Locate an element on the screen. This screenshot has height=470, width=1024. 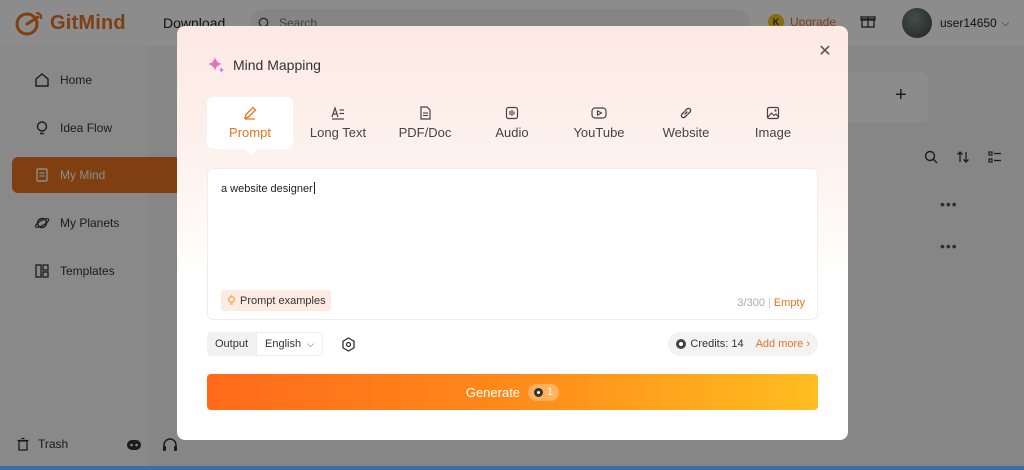
credits-count: Credits: 14 is located at coordinates (717, 344).